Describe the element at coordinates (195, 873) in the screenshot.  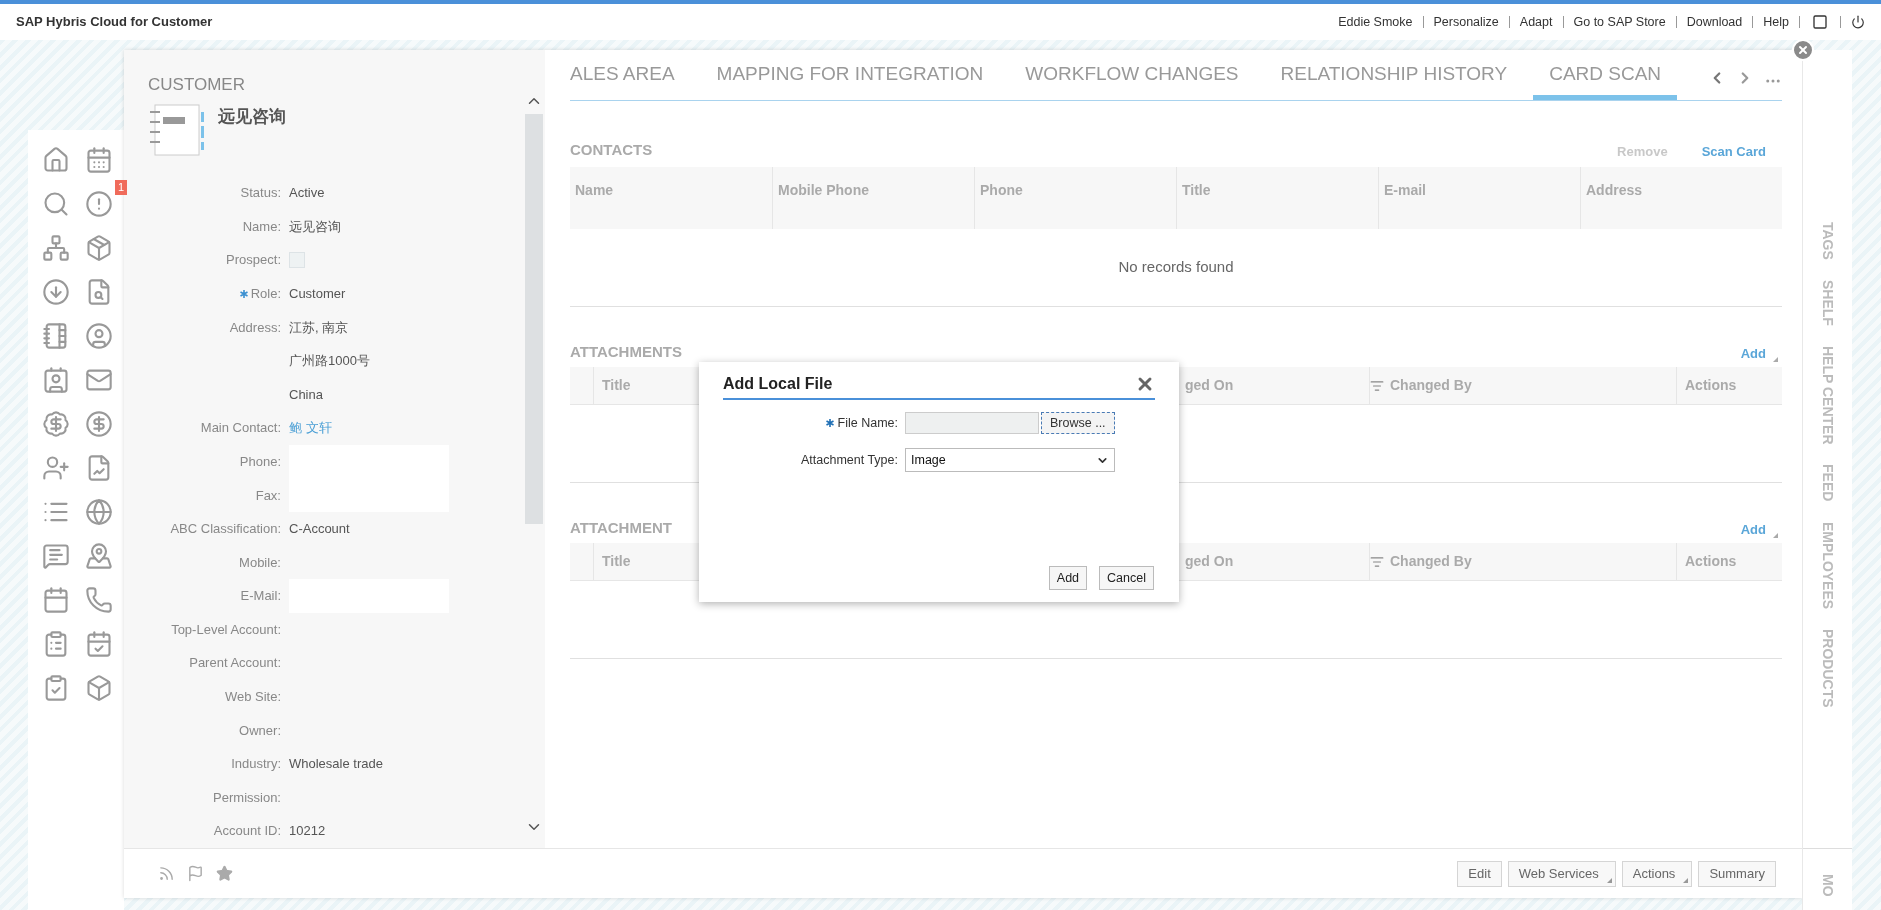
I see `flag-icon` at that location.